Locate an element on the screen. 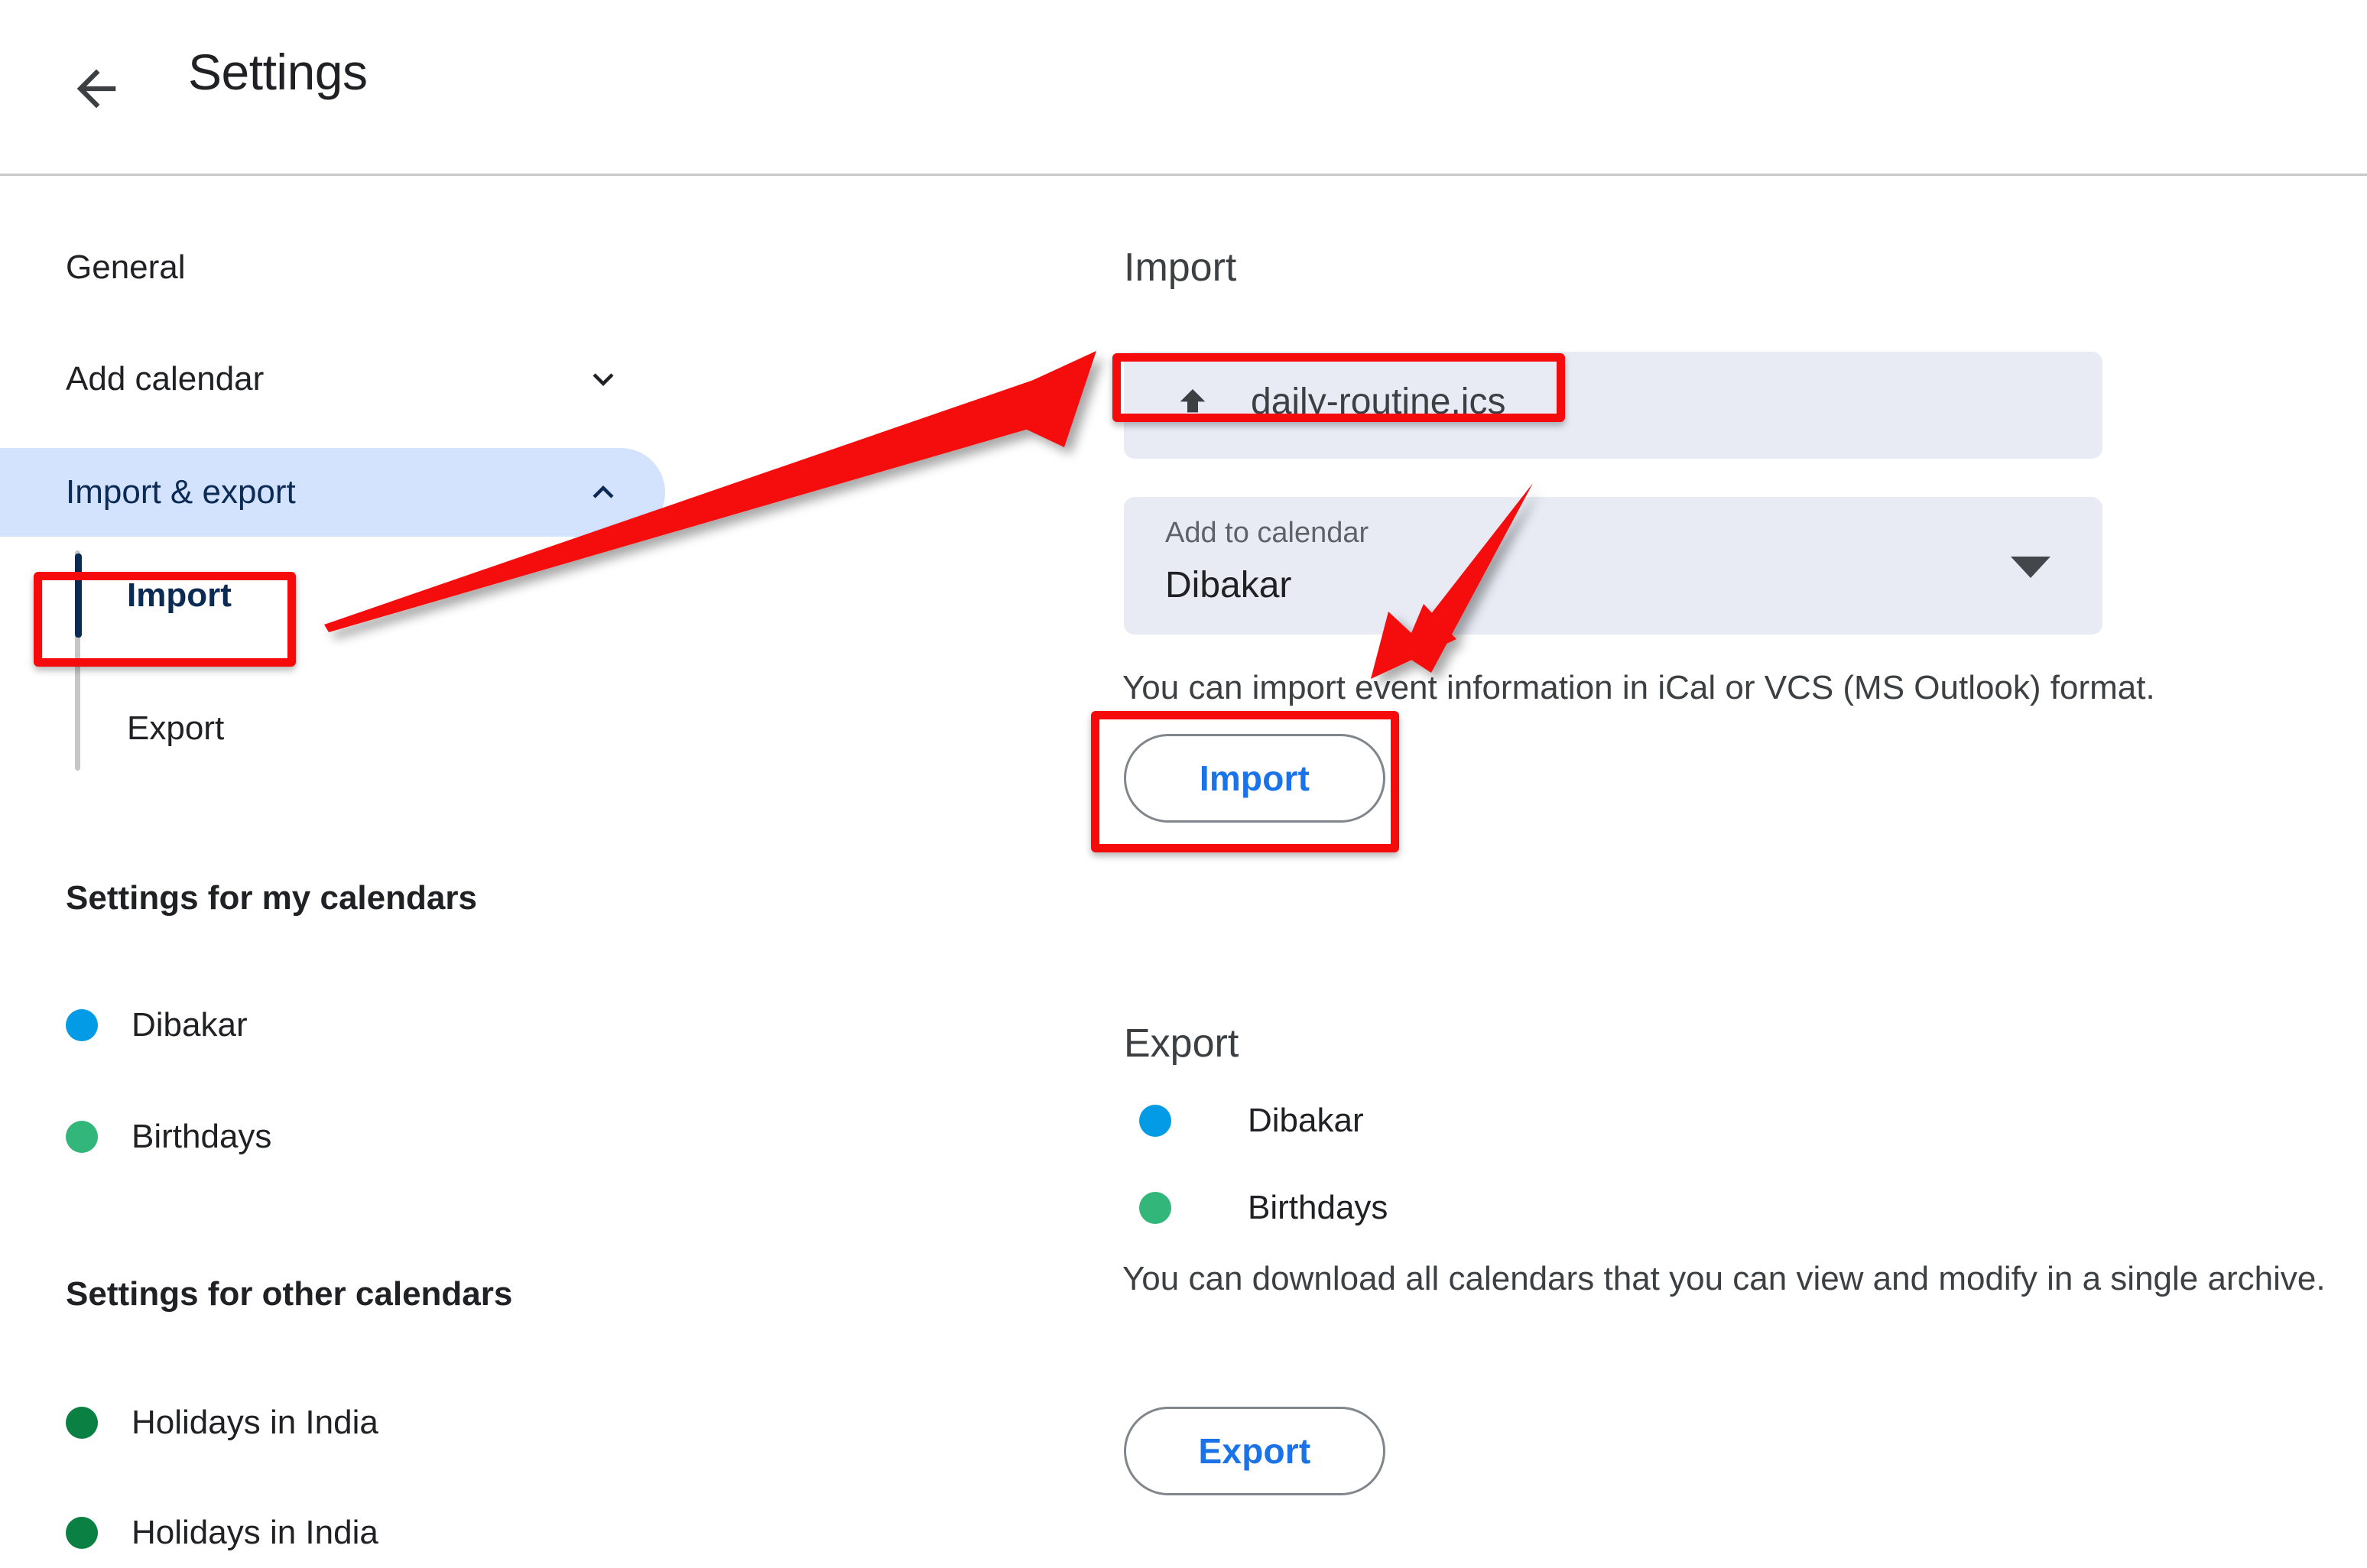 The width and height of the screenshot is (2367, 1568). sidebar-item-import-export: Import & export is located at coordinates (332, 492).